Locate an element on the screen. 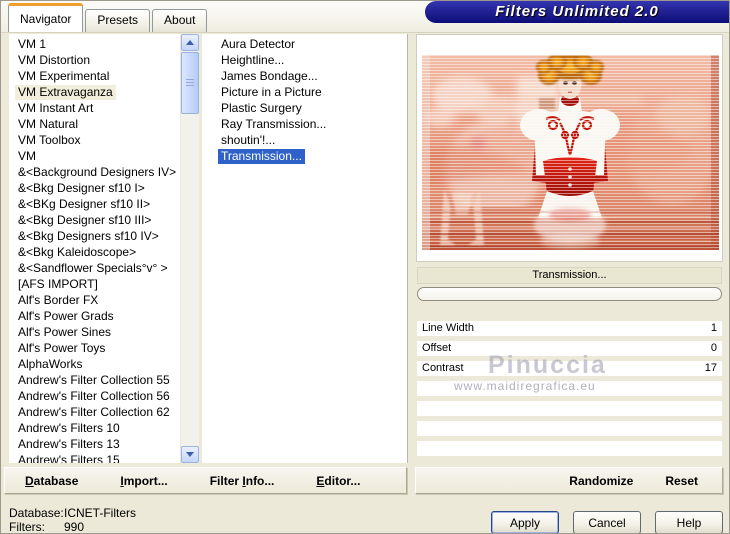  param-label: Offset is located at coordinates (437, 348).